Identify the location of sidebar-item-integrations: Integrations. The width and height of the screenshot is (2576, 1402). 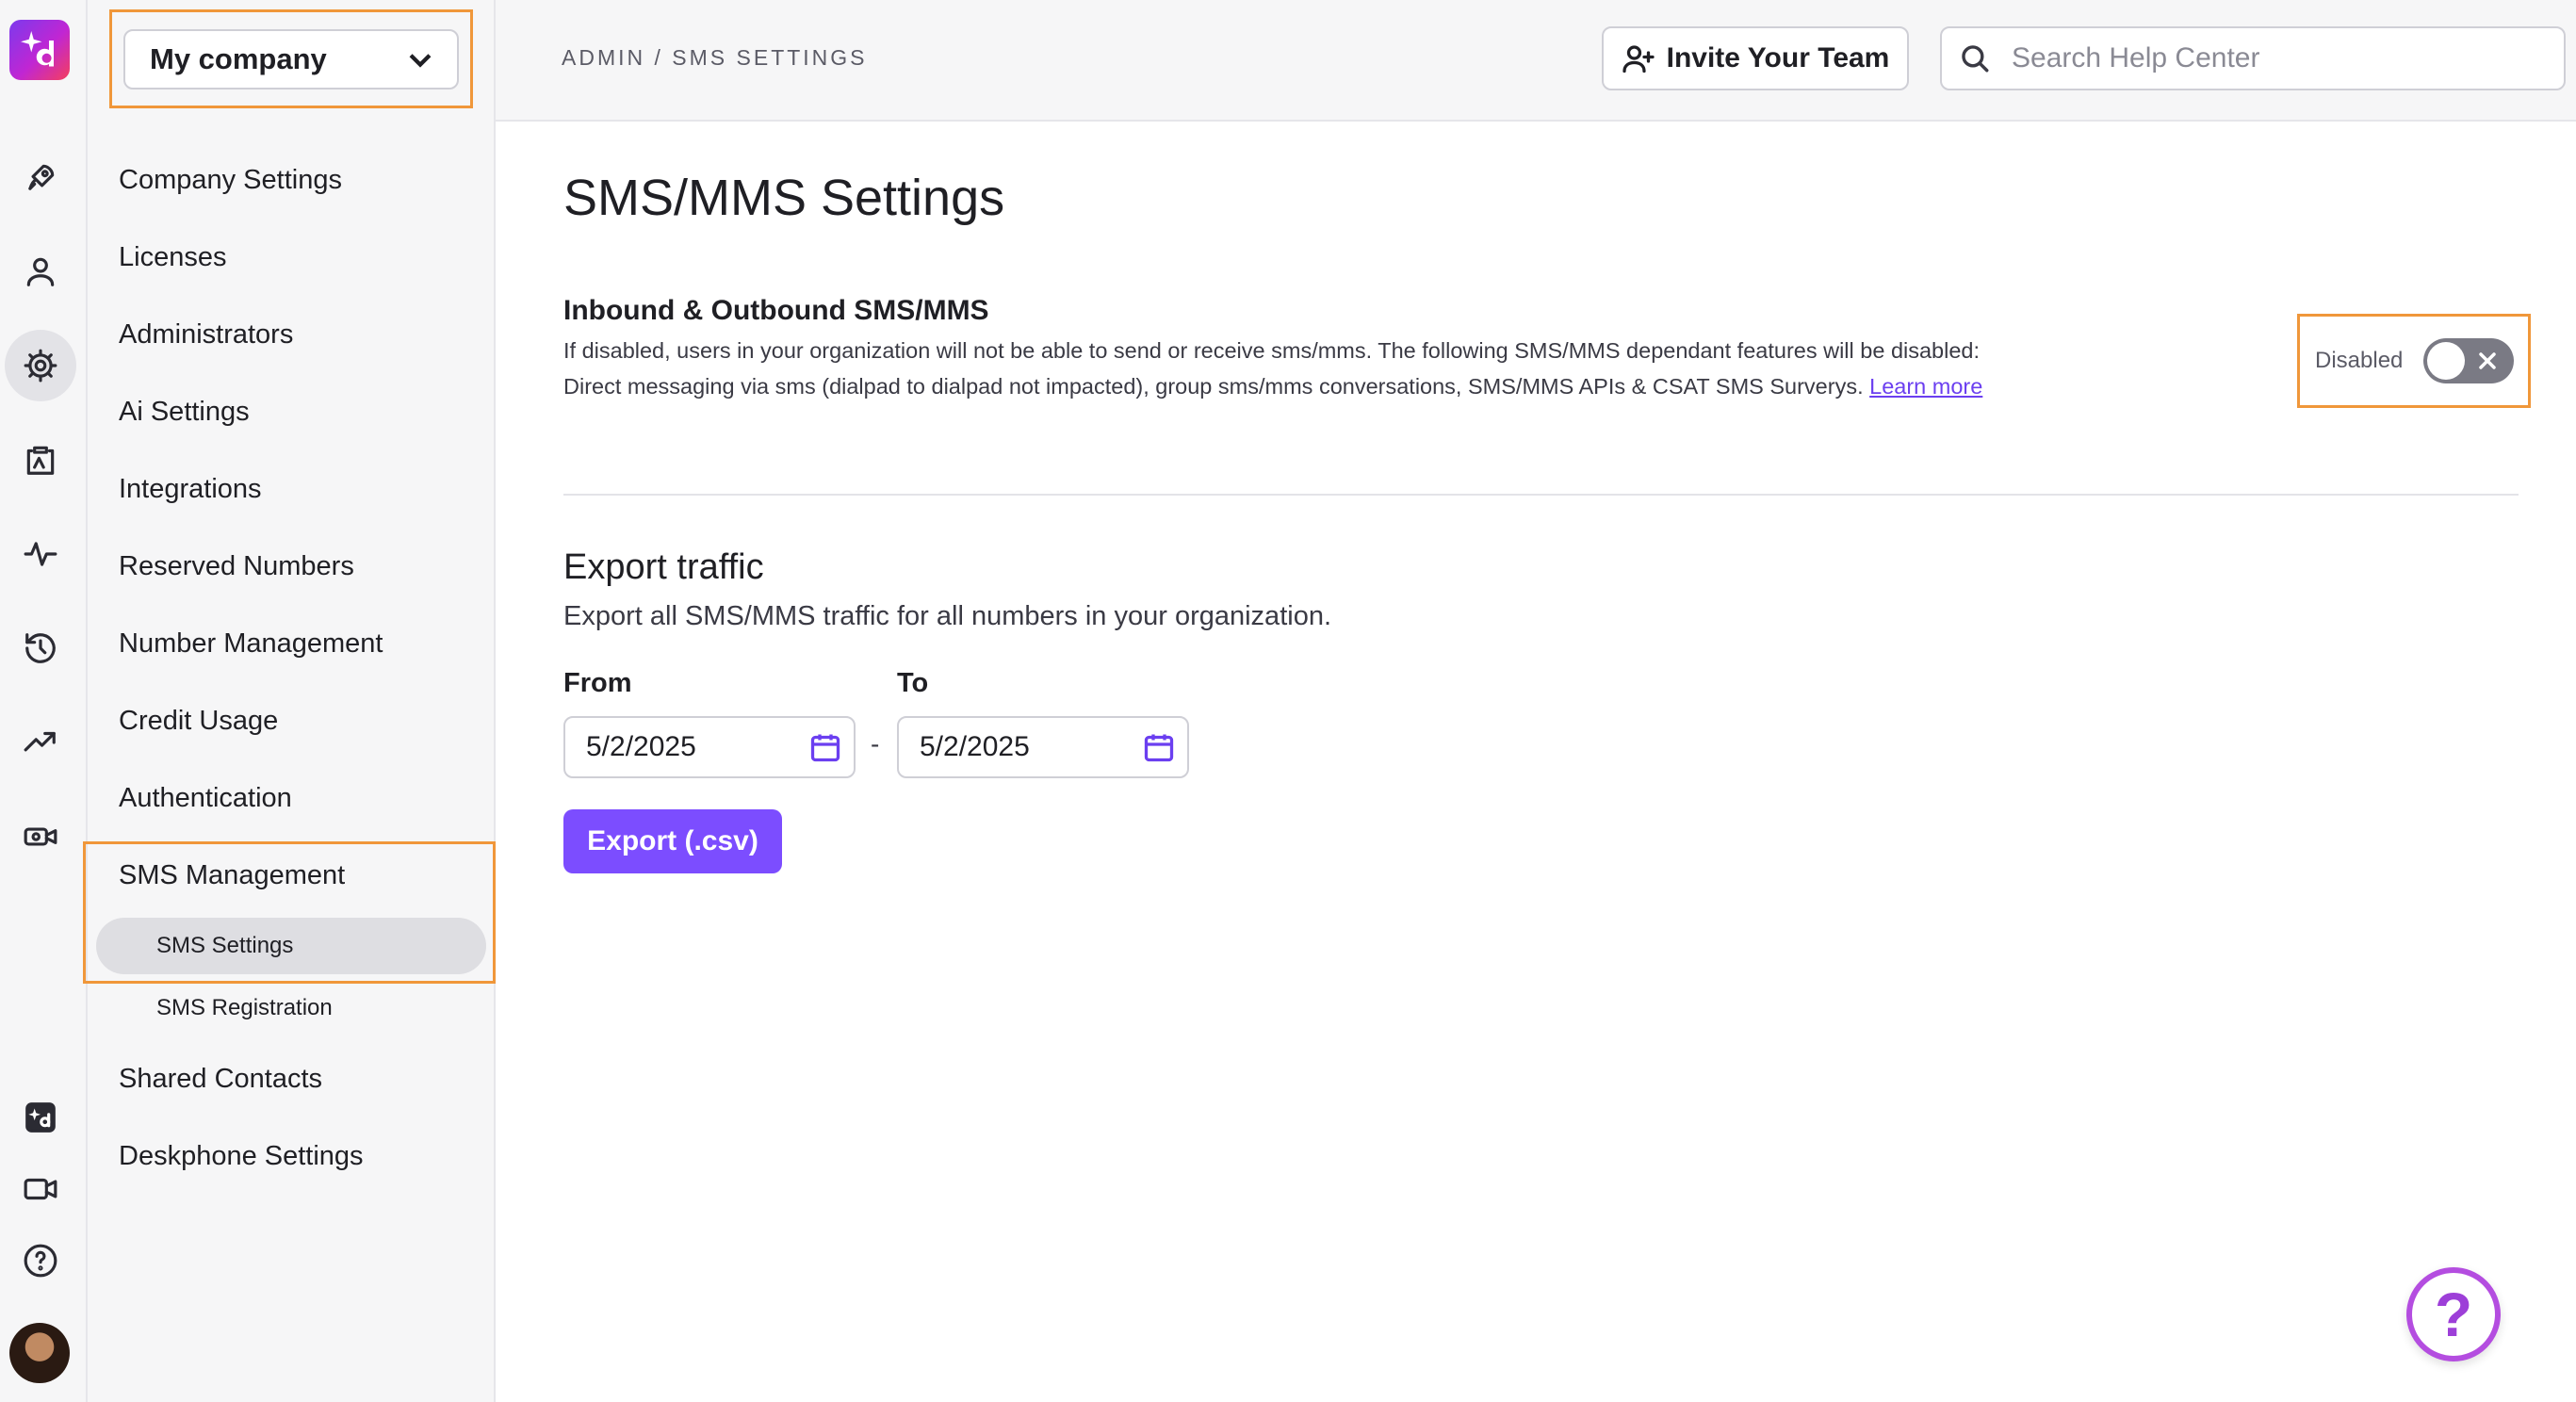
(190, 489).